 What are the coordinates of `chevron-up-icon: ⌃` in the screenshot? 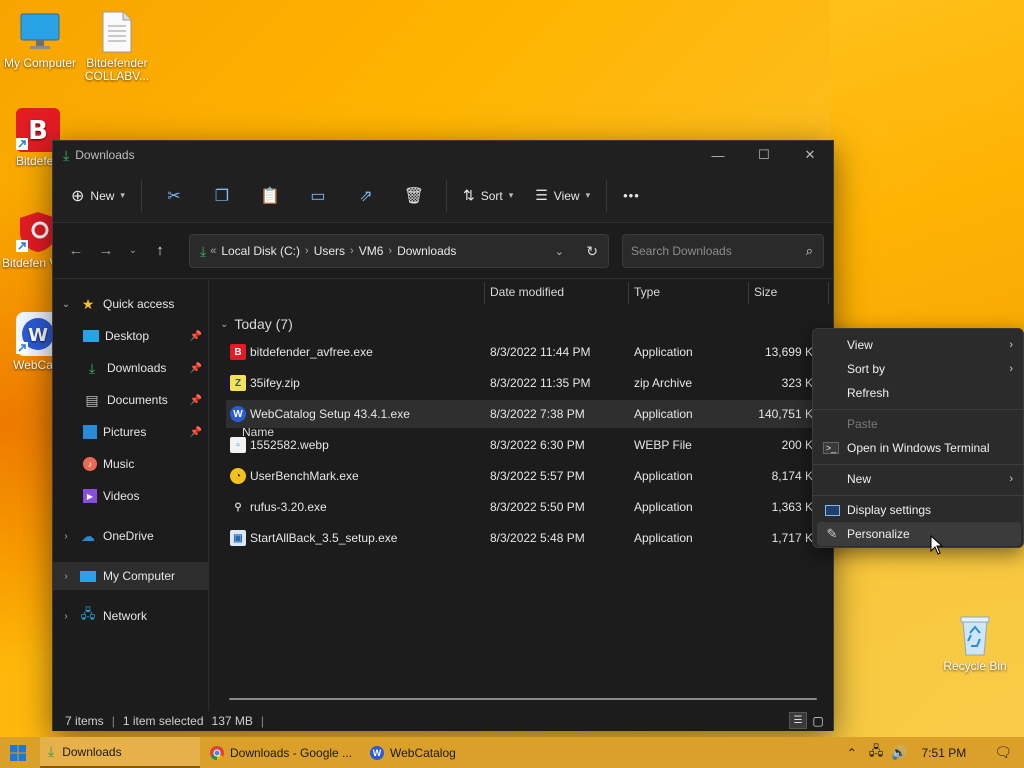 It's located at (852, 753).